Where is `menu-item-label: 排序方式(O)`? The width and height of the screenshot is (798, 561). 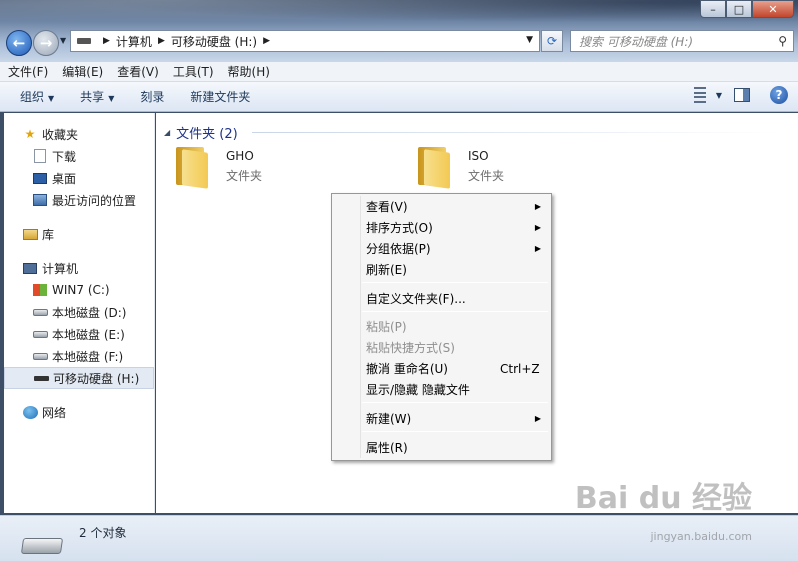
menu-item-label: 排序方式(O) is located at coordinates (399, 228).